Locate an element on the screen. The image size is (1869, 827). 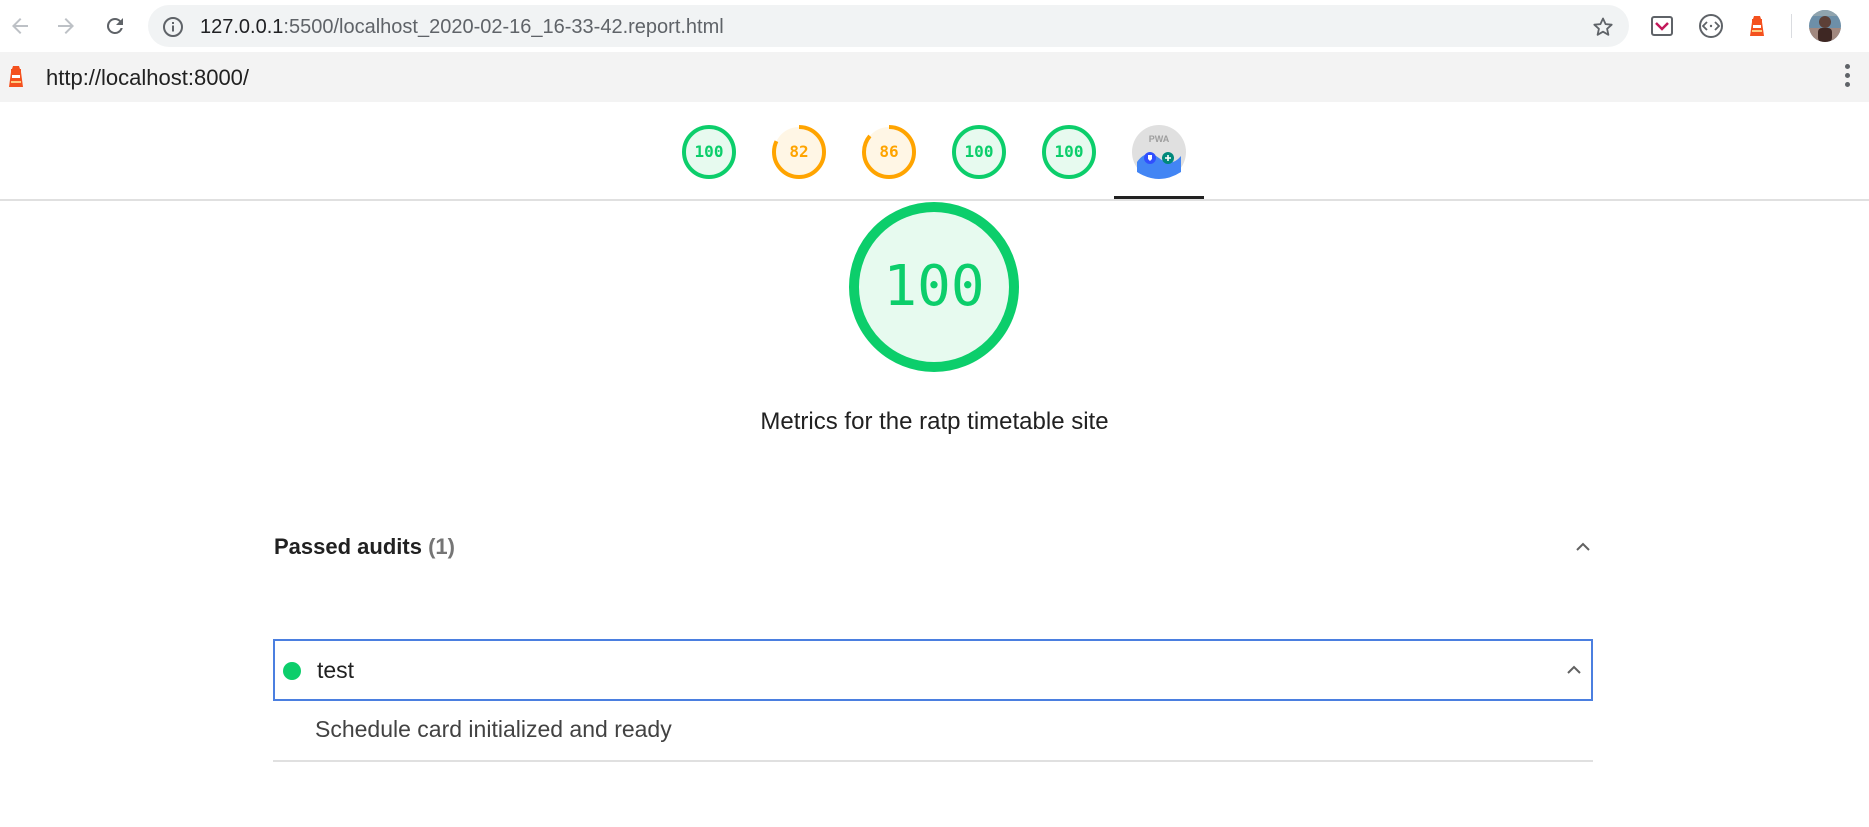
lighthouse-logo-icon is located at coordinates (16, 79).